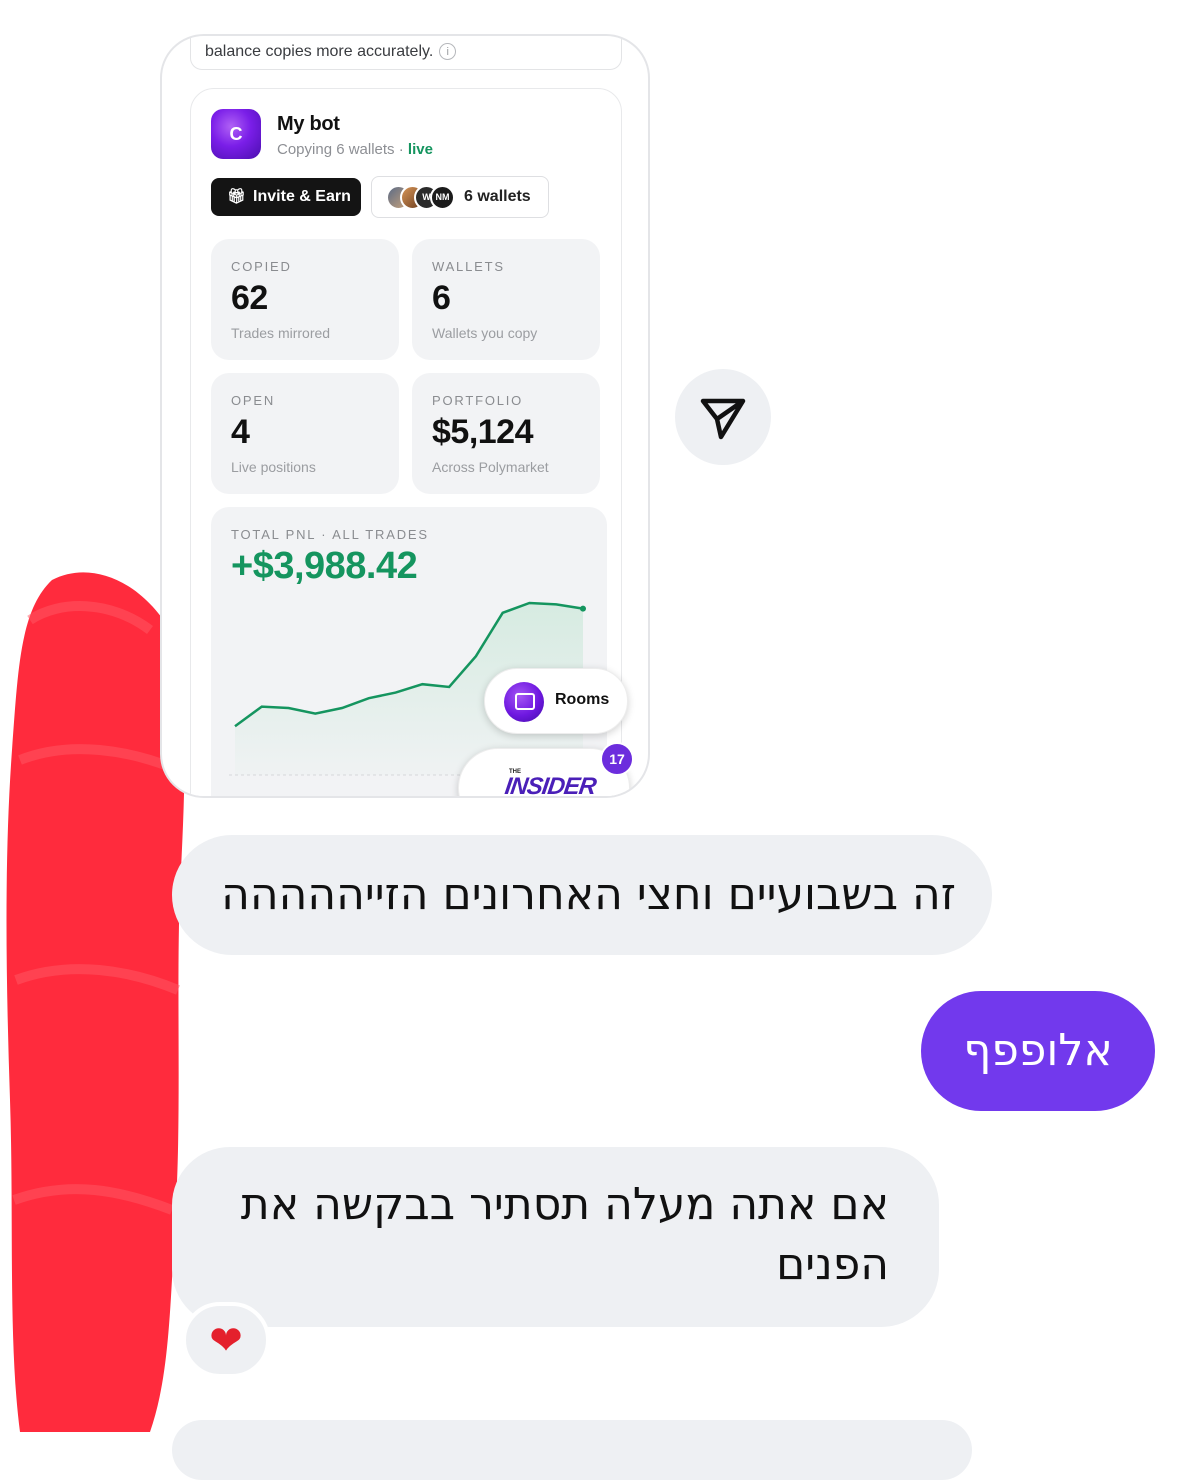 This screenshot has width=1179, height=1480. What do you see at coordinates (555, 1237) in the screenshot?
I see `incoming-message: אם אתה מעלה תסתיר בבקשה את הפנים` at bounding box center [555, 1237].